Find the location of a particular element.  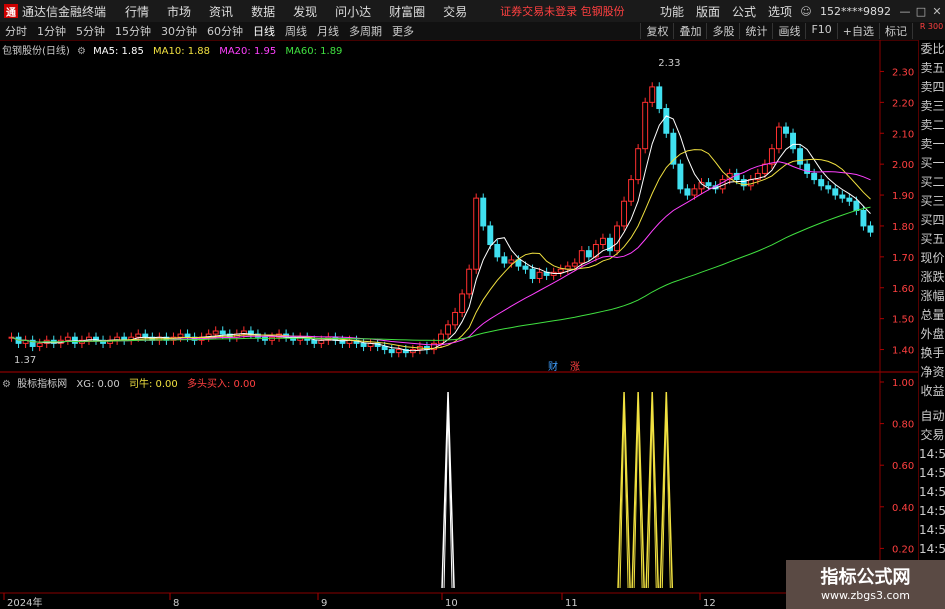

sidebar-item: 收益 is located at coordinates (932, 391).